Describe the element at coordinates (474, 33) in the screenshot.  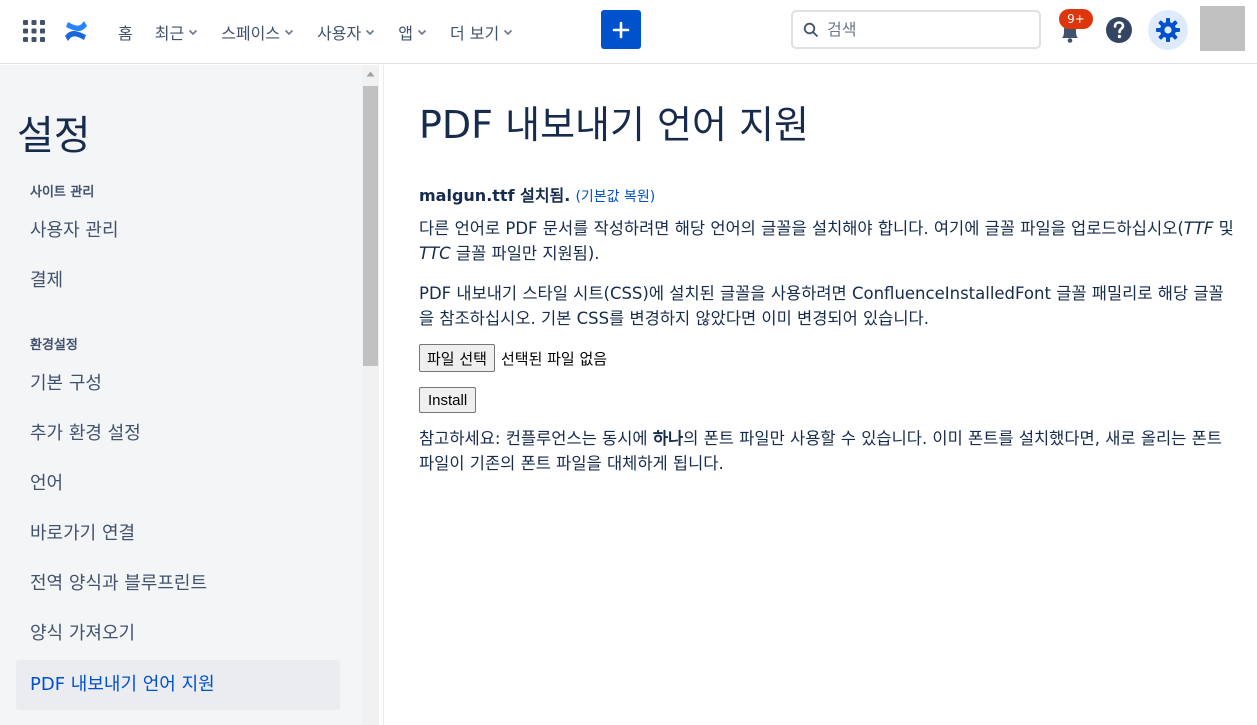
I see `nav-more-label: 더 보기` at that location.